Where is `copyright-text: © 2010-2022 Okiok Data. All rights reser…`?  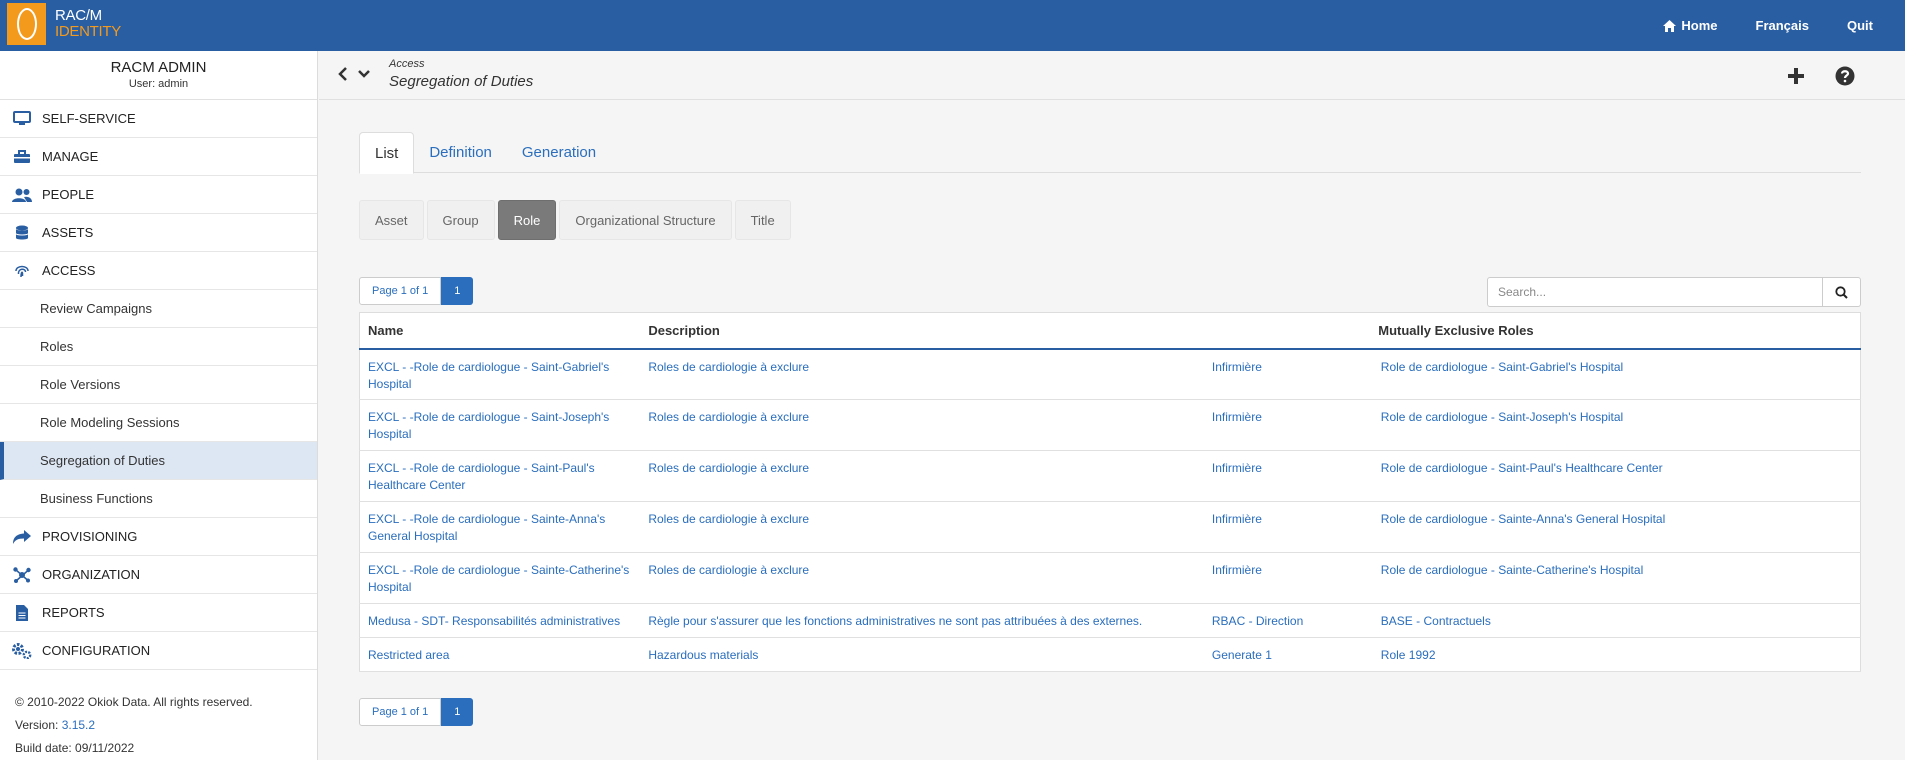
copyright-text: © 2010-2022 Okiok Data. All rights reser… is located at coordinates (134, 702).